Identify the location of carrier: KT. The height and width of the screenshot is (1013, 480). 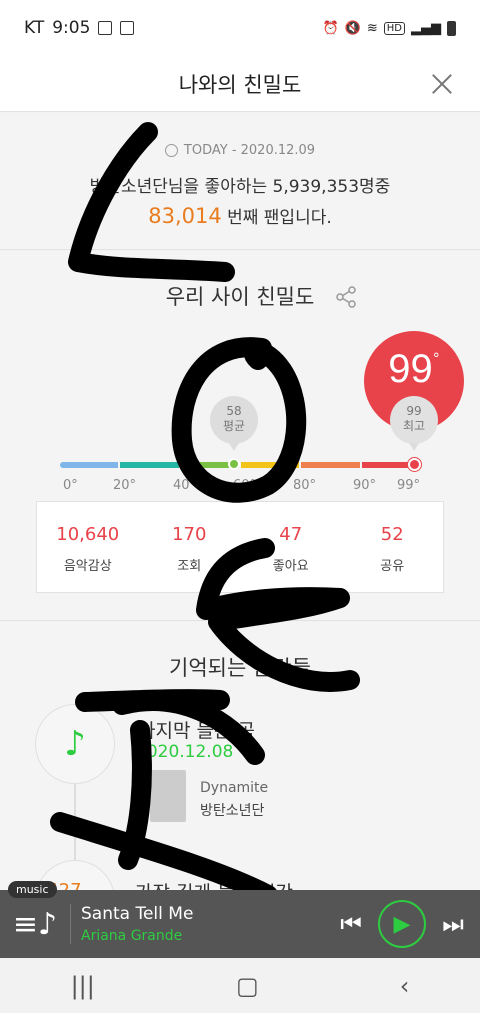
(34, 28).